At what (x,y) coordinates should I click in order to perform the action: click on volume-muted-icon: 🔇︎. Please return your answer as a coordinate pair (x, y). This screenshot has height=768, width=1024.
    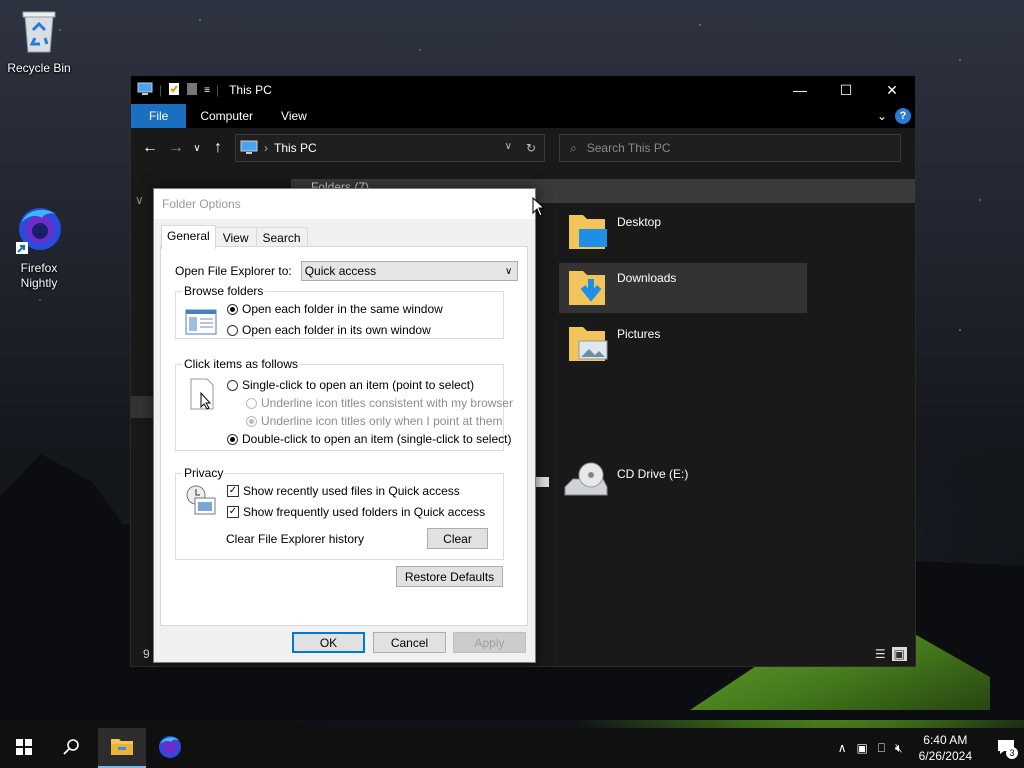
    Looking at the image, I should click on (899, 748).